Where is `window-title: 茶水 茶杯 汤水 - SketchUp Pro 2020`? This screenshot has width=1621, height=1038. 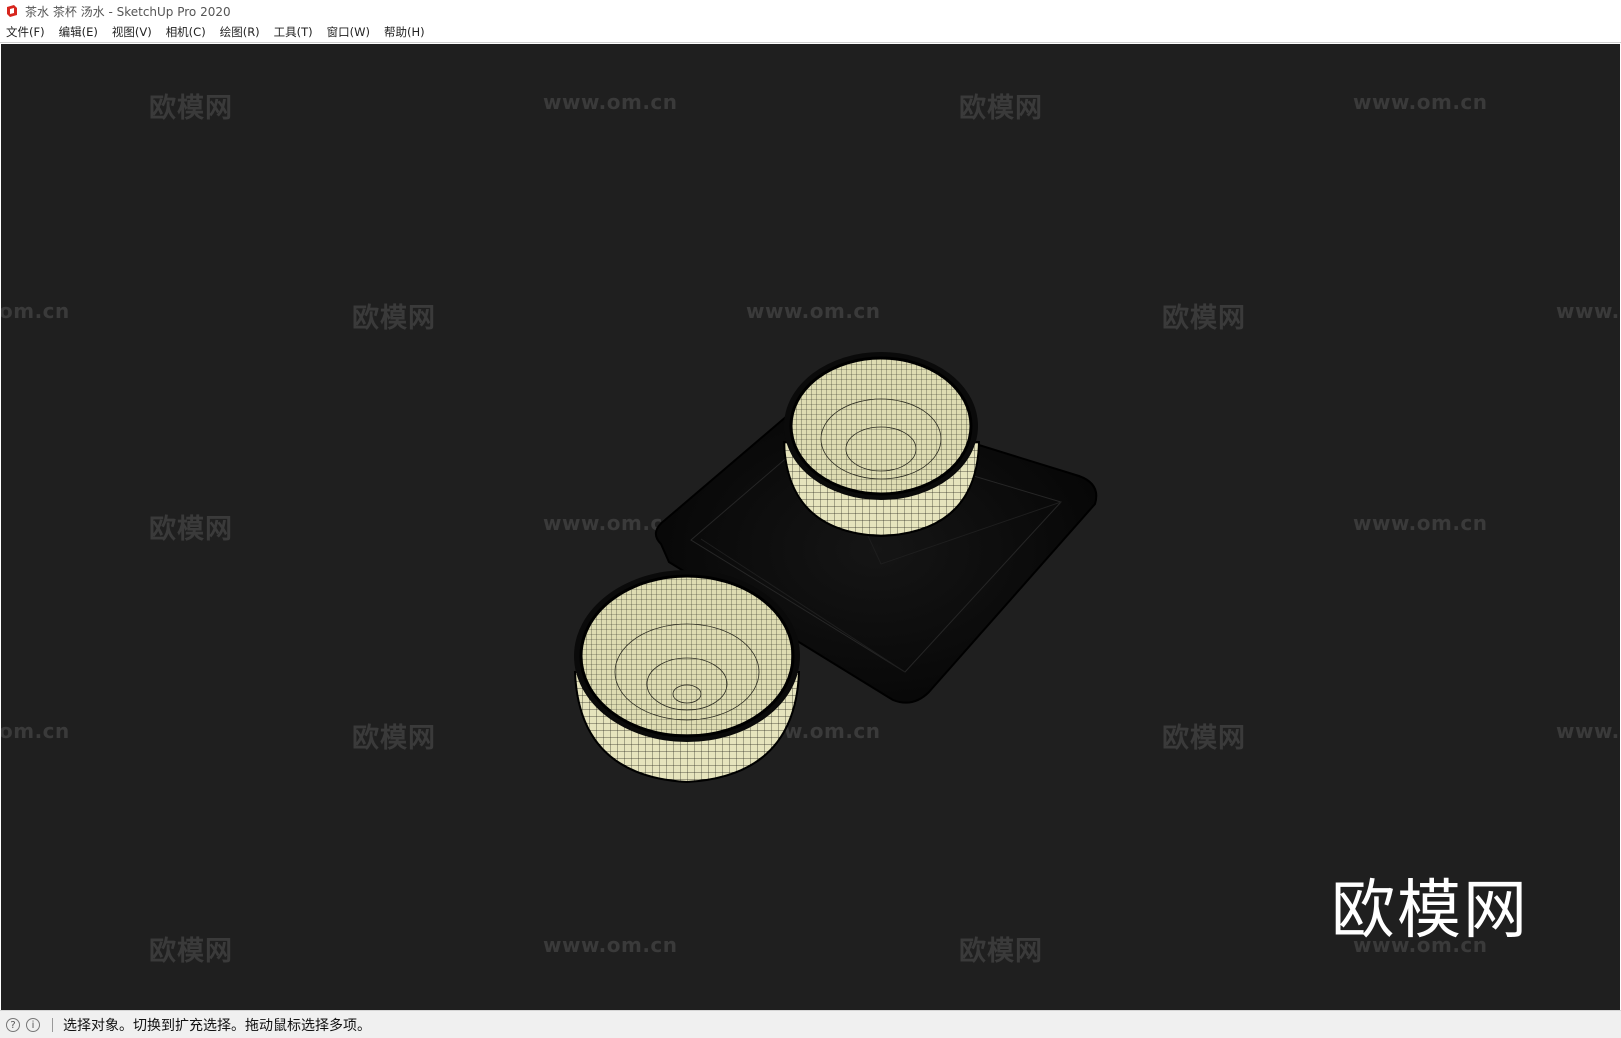
window-title: 茶水 茶杯 汤水 - SketchUp Pro 2020 is located at coordinates (128, 11).